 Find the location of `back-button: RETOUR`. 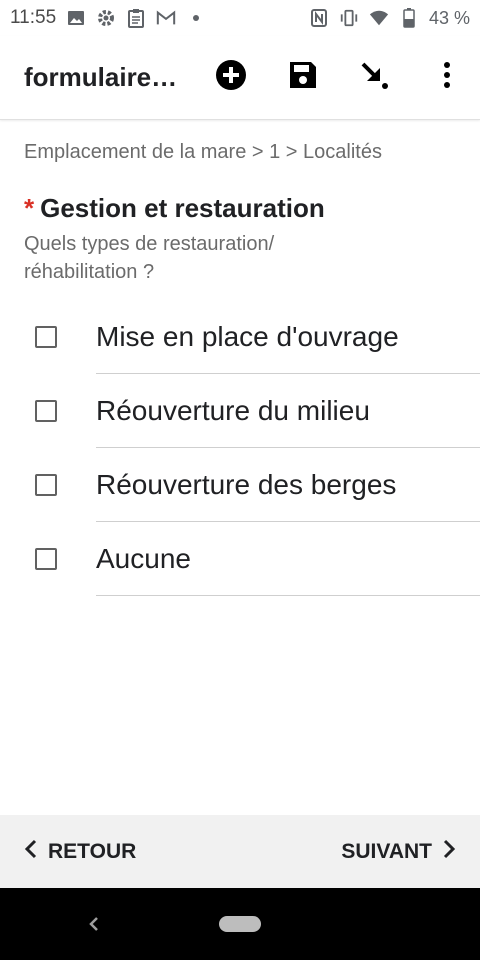

back-button: RETOUR is located at coordinates (80, 852).